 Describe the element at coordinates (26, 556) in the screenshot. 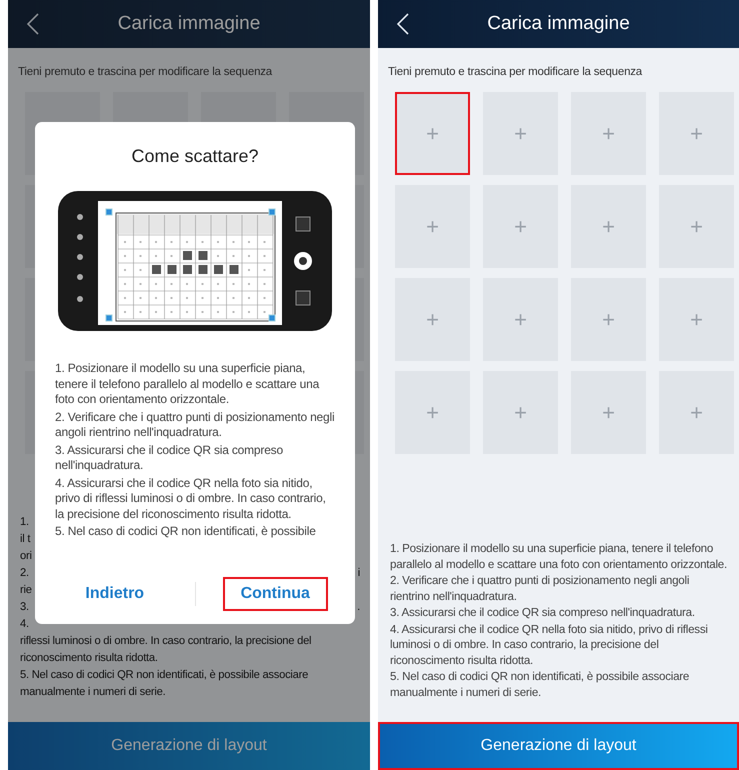

I see `instruction-text: ori` at that location.